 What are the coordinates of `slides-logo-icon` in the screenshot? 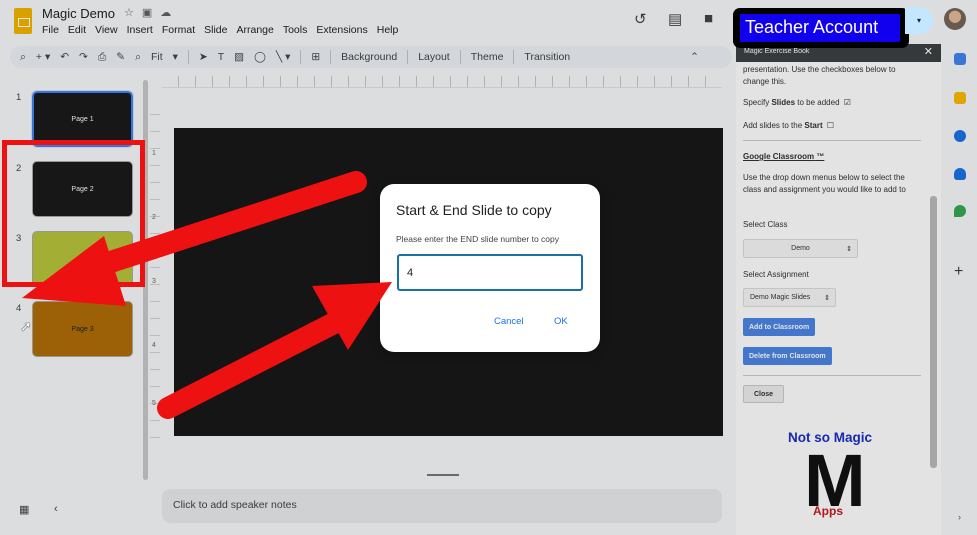 It's located at (23, 21).